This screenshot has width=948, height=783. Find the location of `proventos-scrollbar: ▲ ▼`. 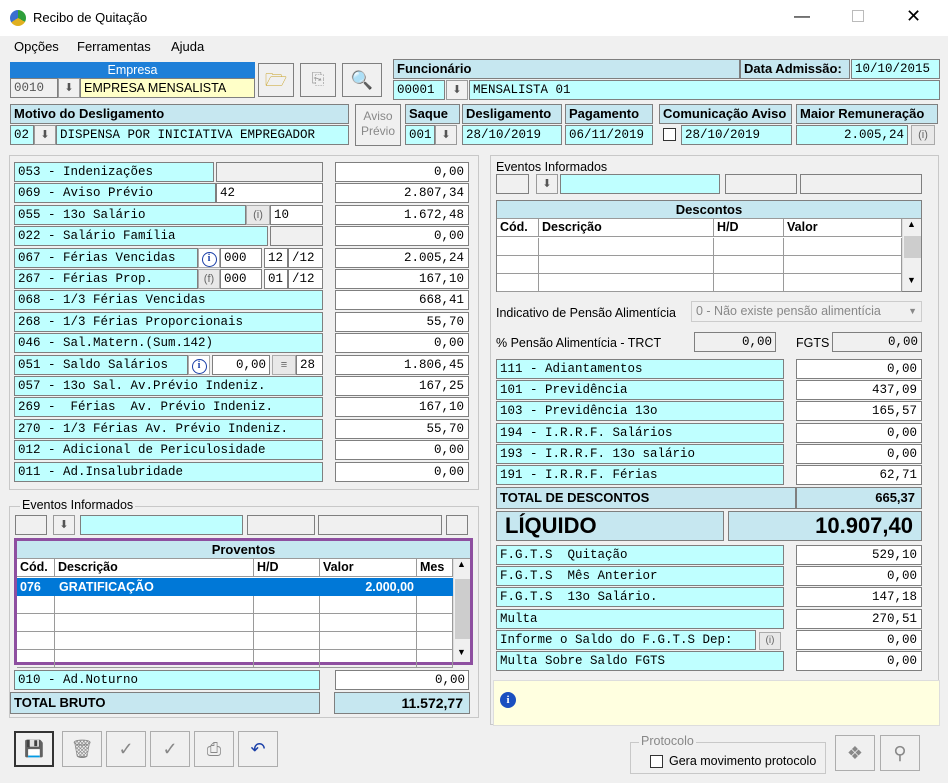

proventos-scrollbar: ▲ ▼ is located at coordinates (461, 610).